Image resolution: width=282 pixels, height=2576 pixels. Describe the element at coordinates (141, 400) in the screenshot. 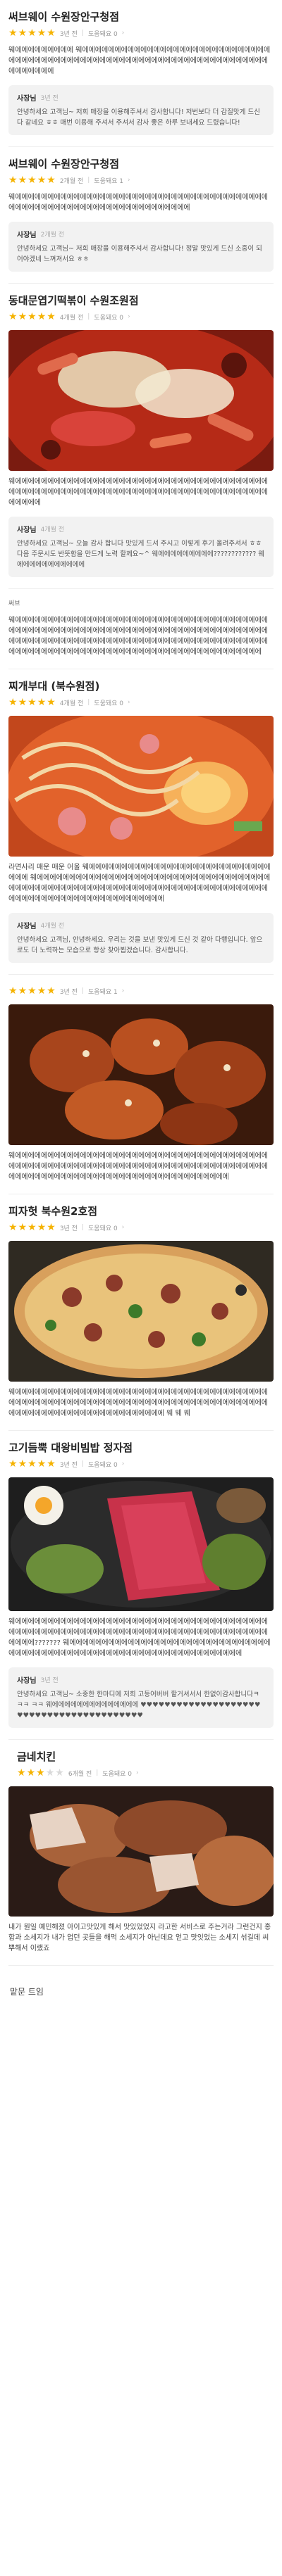

I see `review-photo-tteokbokki` at that location.